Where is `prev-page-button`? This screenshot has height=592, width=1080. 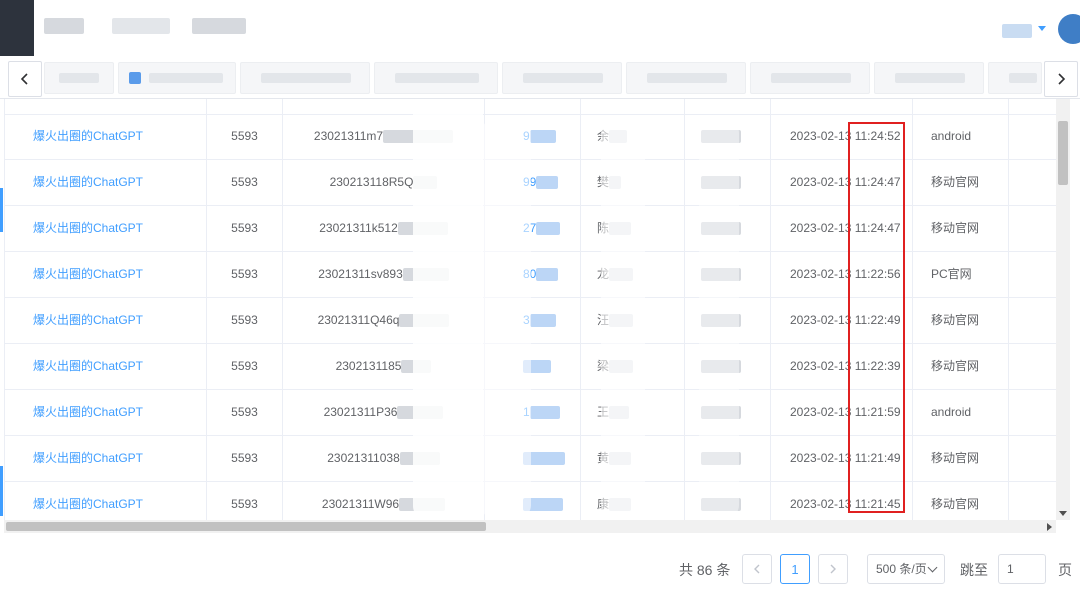 prev-page-button is located at coordinates (757, 569).